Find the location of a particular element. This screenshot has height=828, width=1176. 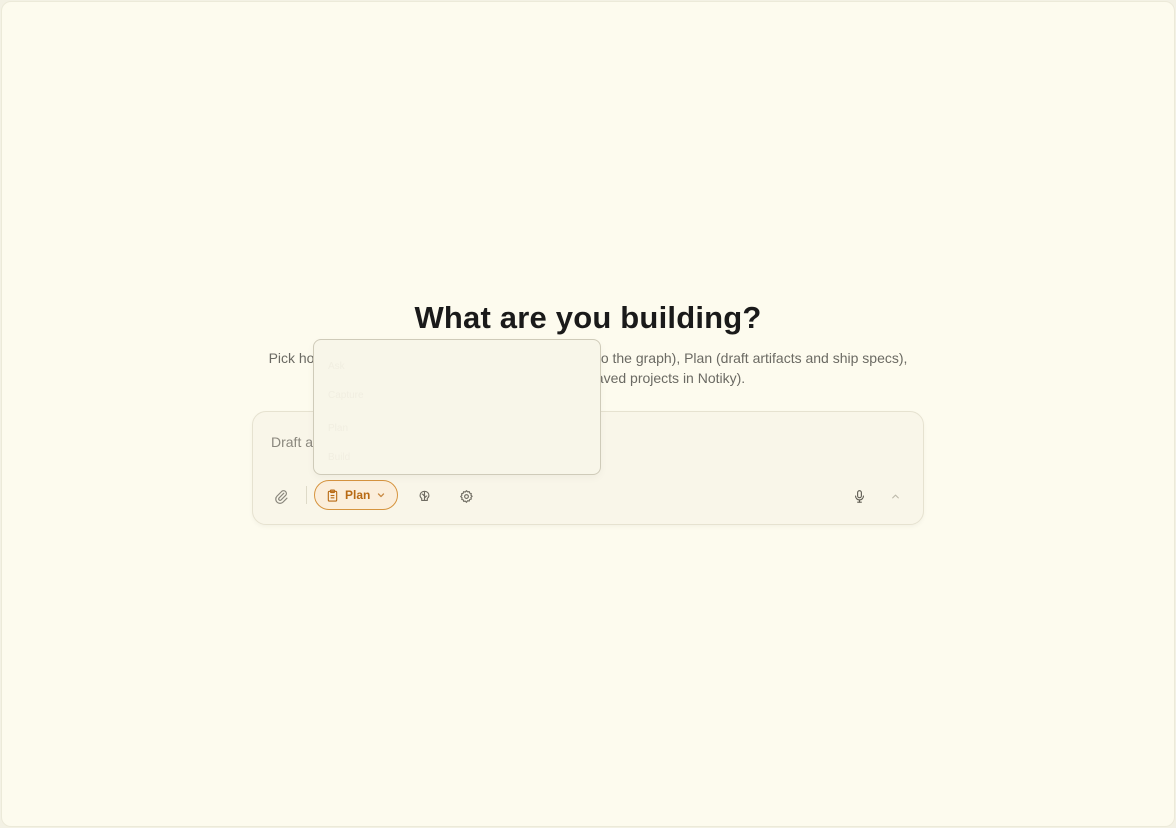

toolbar-divider is located at coordinates (306, 495).